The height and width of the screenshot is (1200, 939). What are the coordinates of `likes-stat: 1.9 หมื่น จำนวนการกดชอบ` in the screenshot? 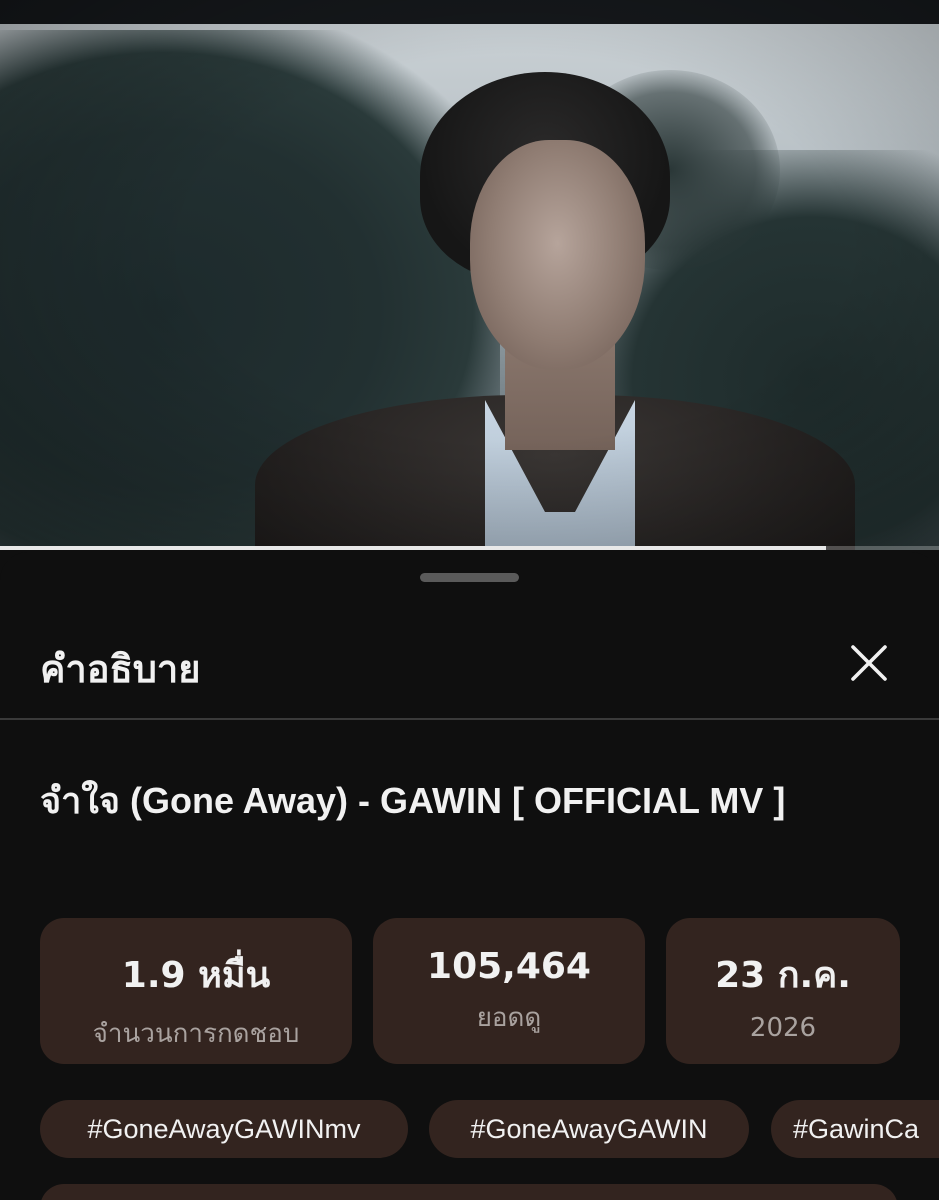 It's located at (196, 991).